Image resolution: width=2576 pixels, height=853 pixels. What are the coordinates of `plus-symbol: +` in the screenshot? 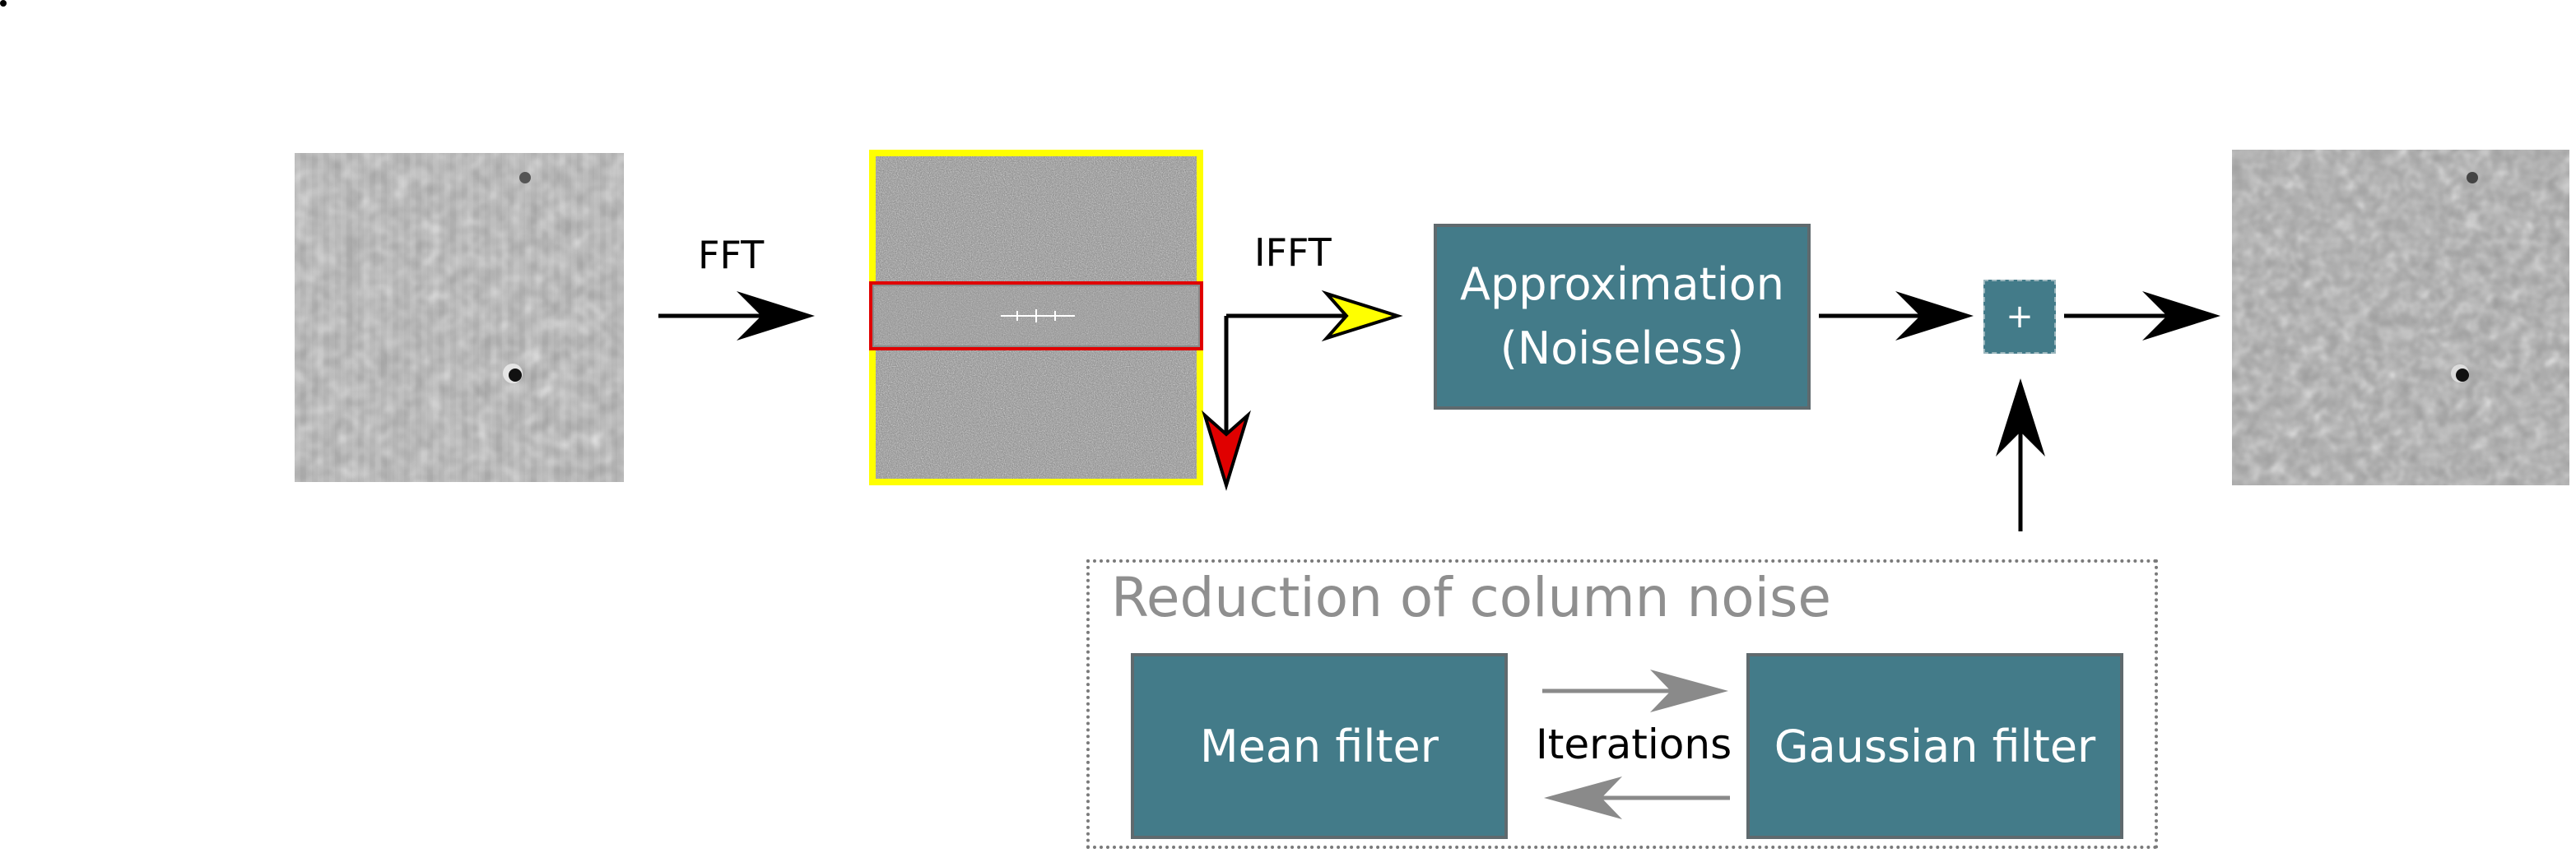 It's located at (2020, 317).